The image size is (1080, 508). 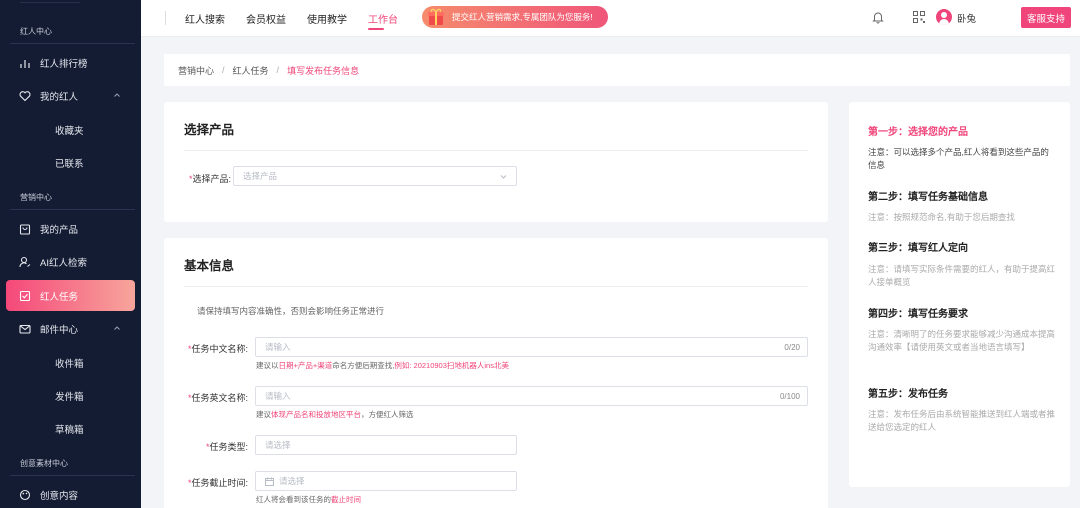 What do you see at coordinates (291, 311) in the screenshot?
I see `form-note: 请保持填写内容准确性，否则会影响任务正常进行` at bounding box center [291, 311].